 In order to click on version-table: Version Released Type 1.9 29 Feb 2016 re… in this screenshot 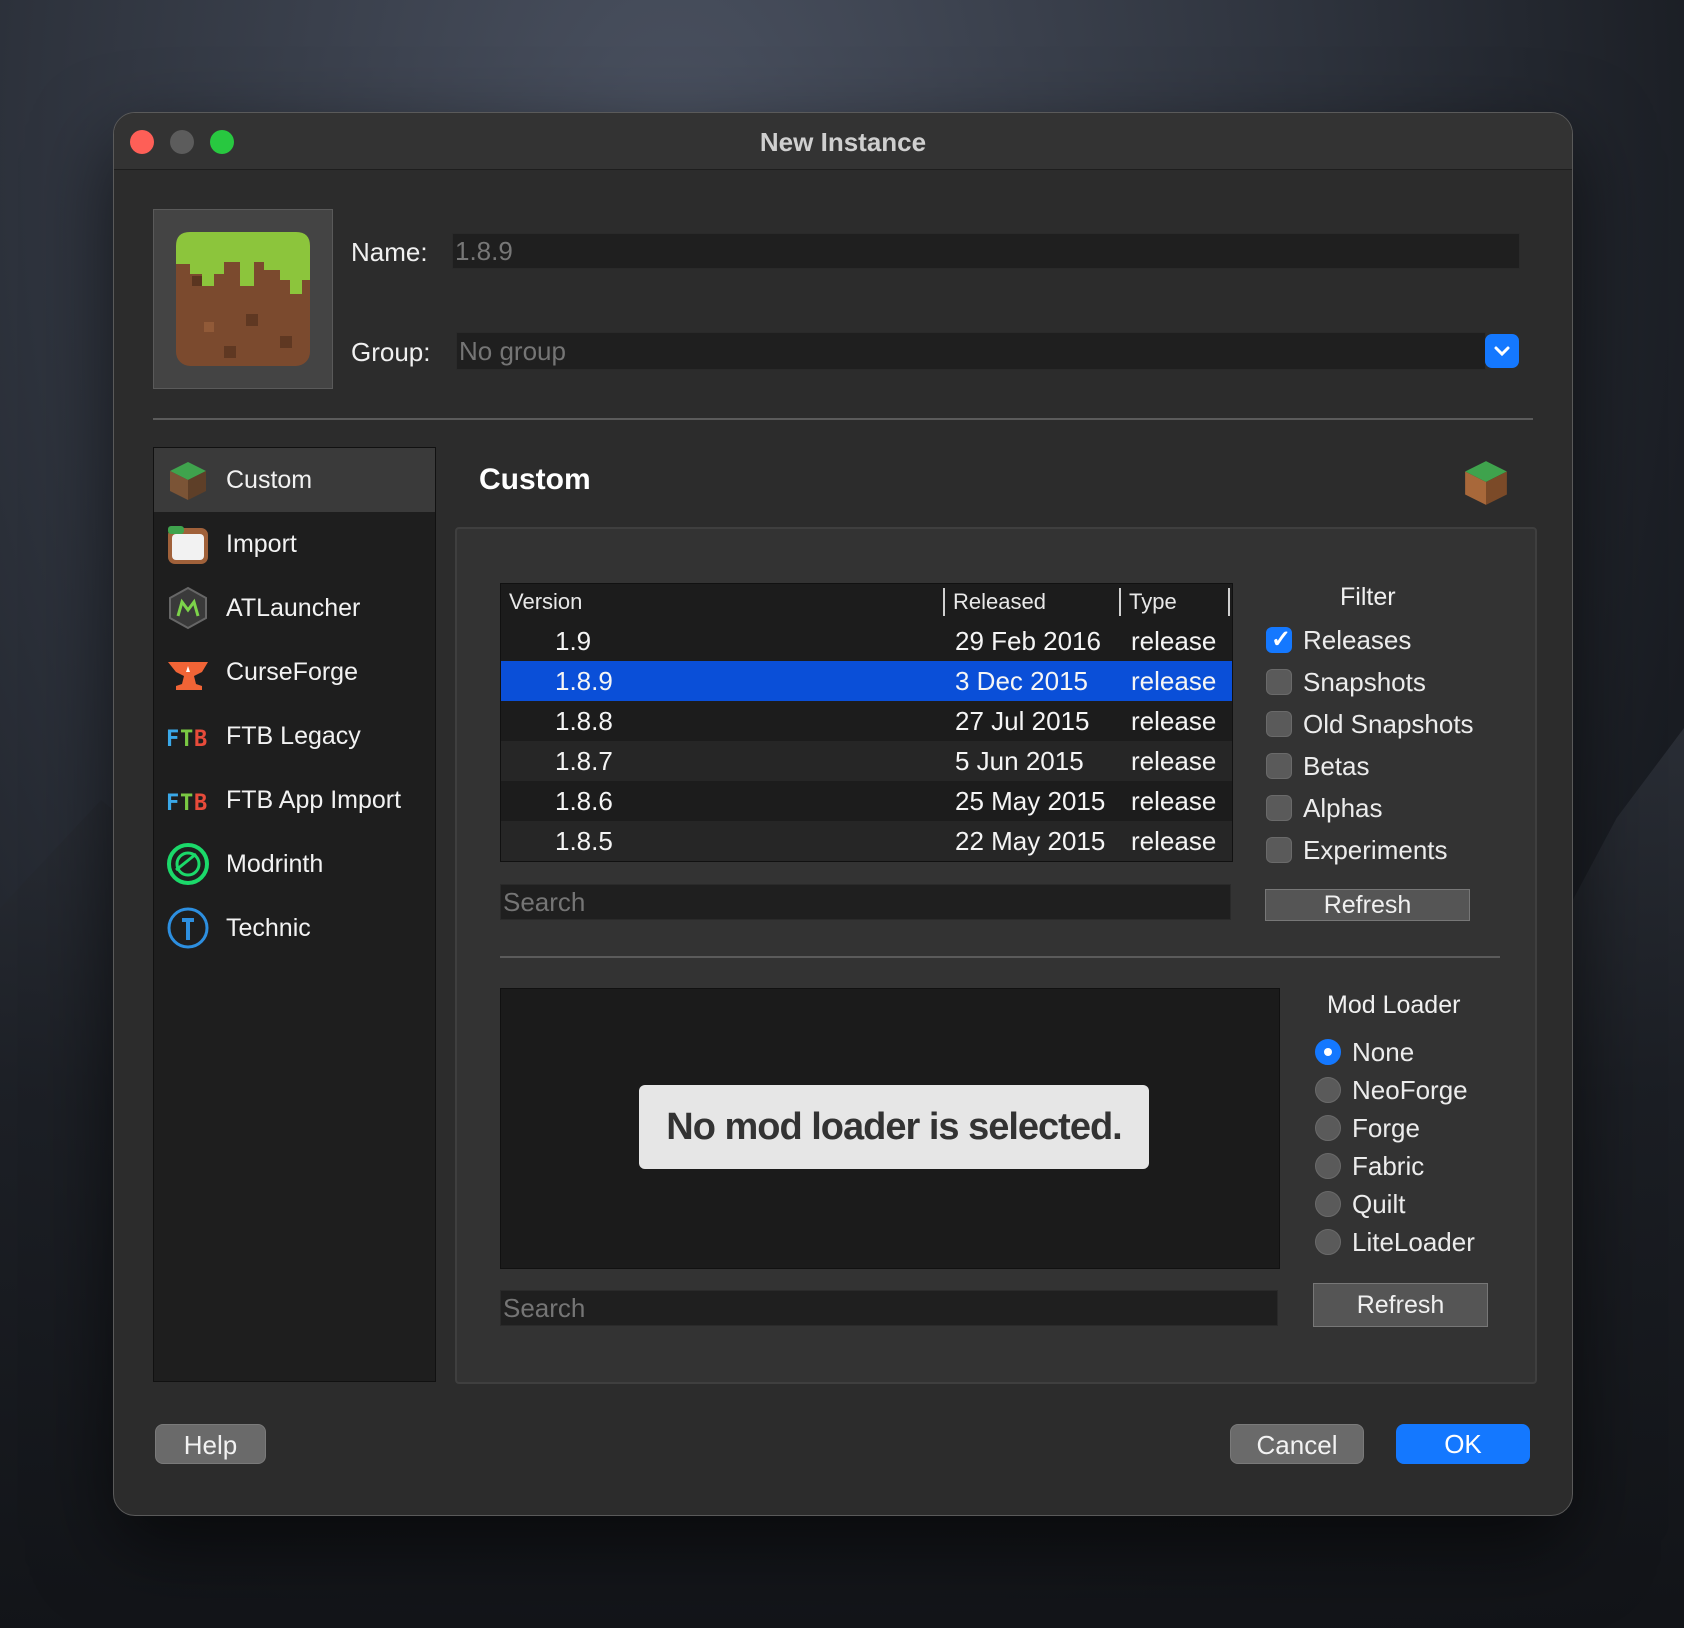, I will do `click(866, 722)`.